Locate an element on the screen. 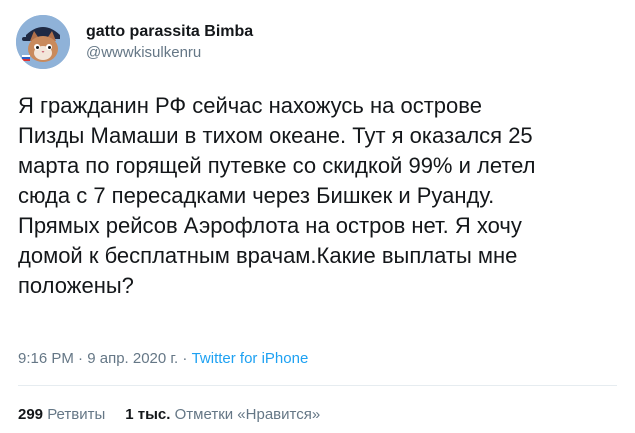 The image size is (635, 433). likes-label: Отметки «Нравится» is located at coordinates (247, 414).